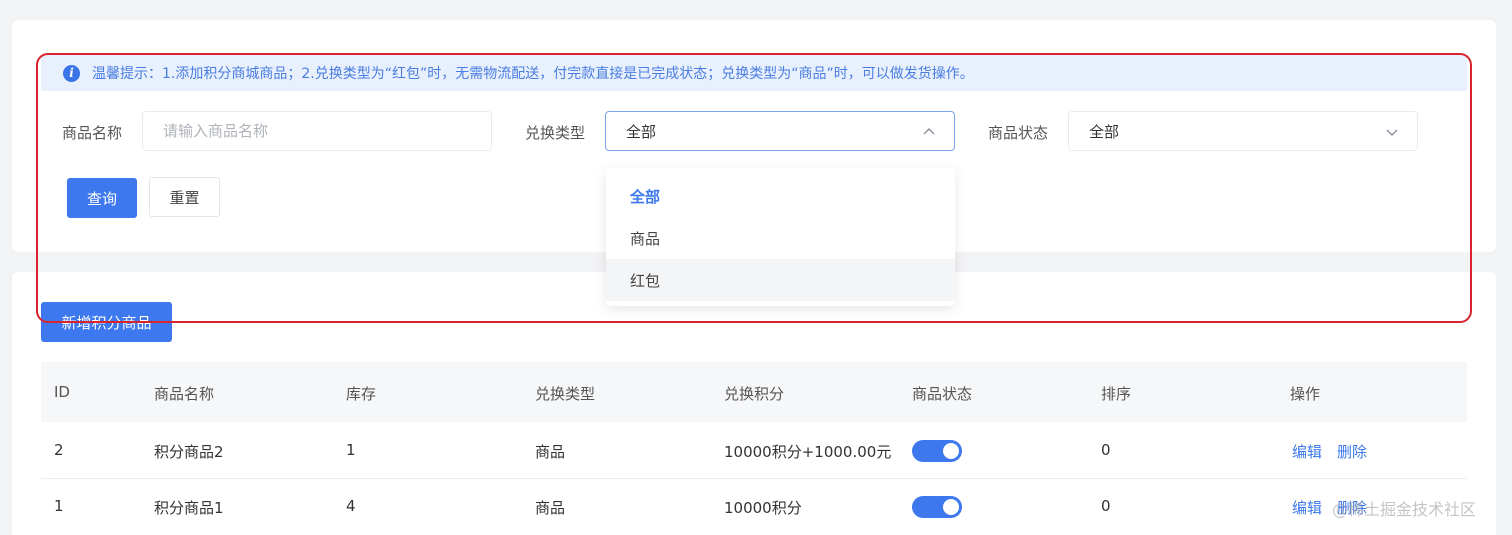 The height and width of the screenshot is (535, 1512). What do you see at coordinates (71, 73) in the screenshot?
I see `info-icon: i` at bounding box center [71, 73].